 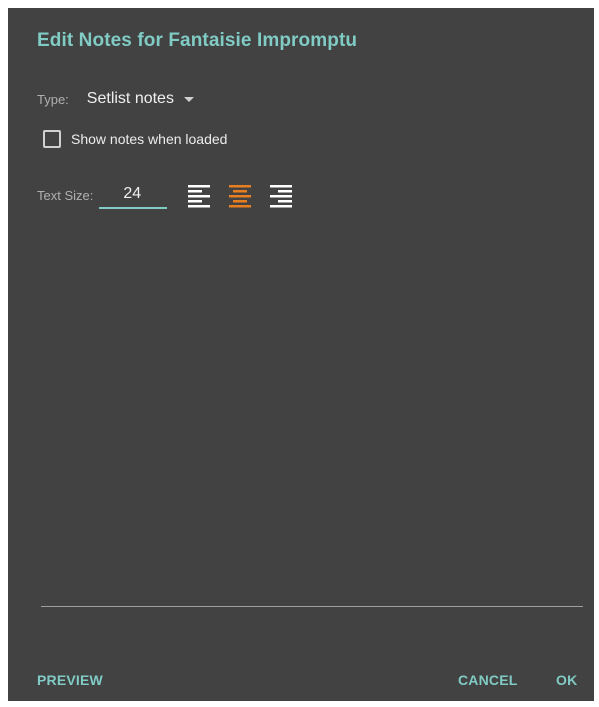 I want to click on cancel-button: CANCEL, so click(x=488, y=680).